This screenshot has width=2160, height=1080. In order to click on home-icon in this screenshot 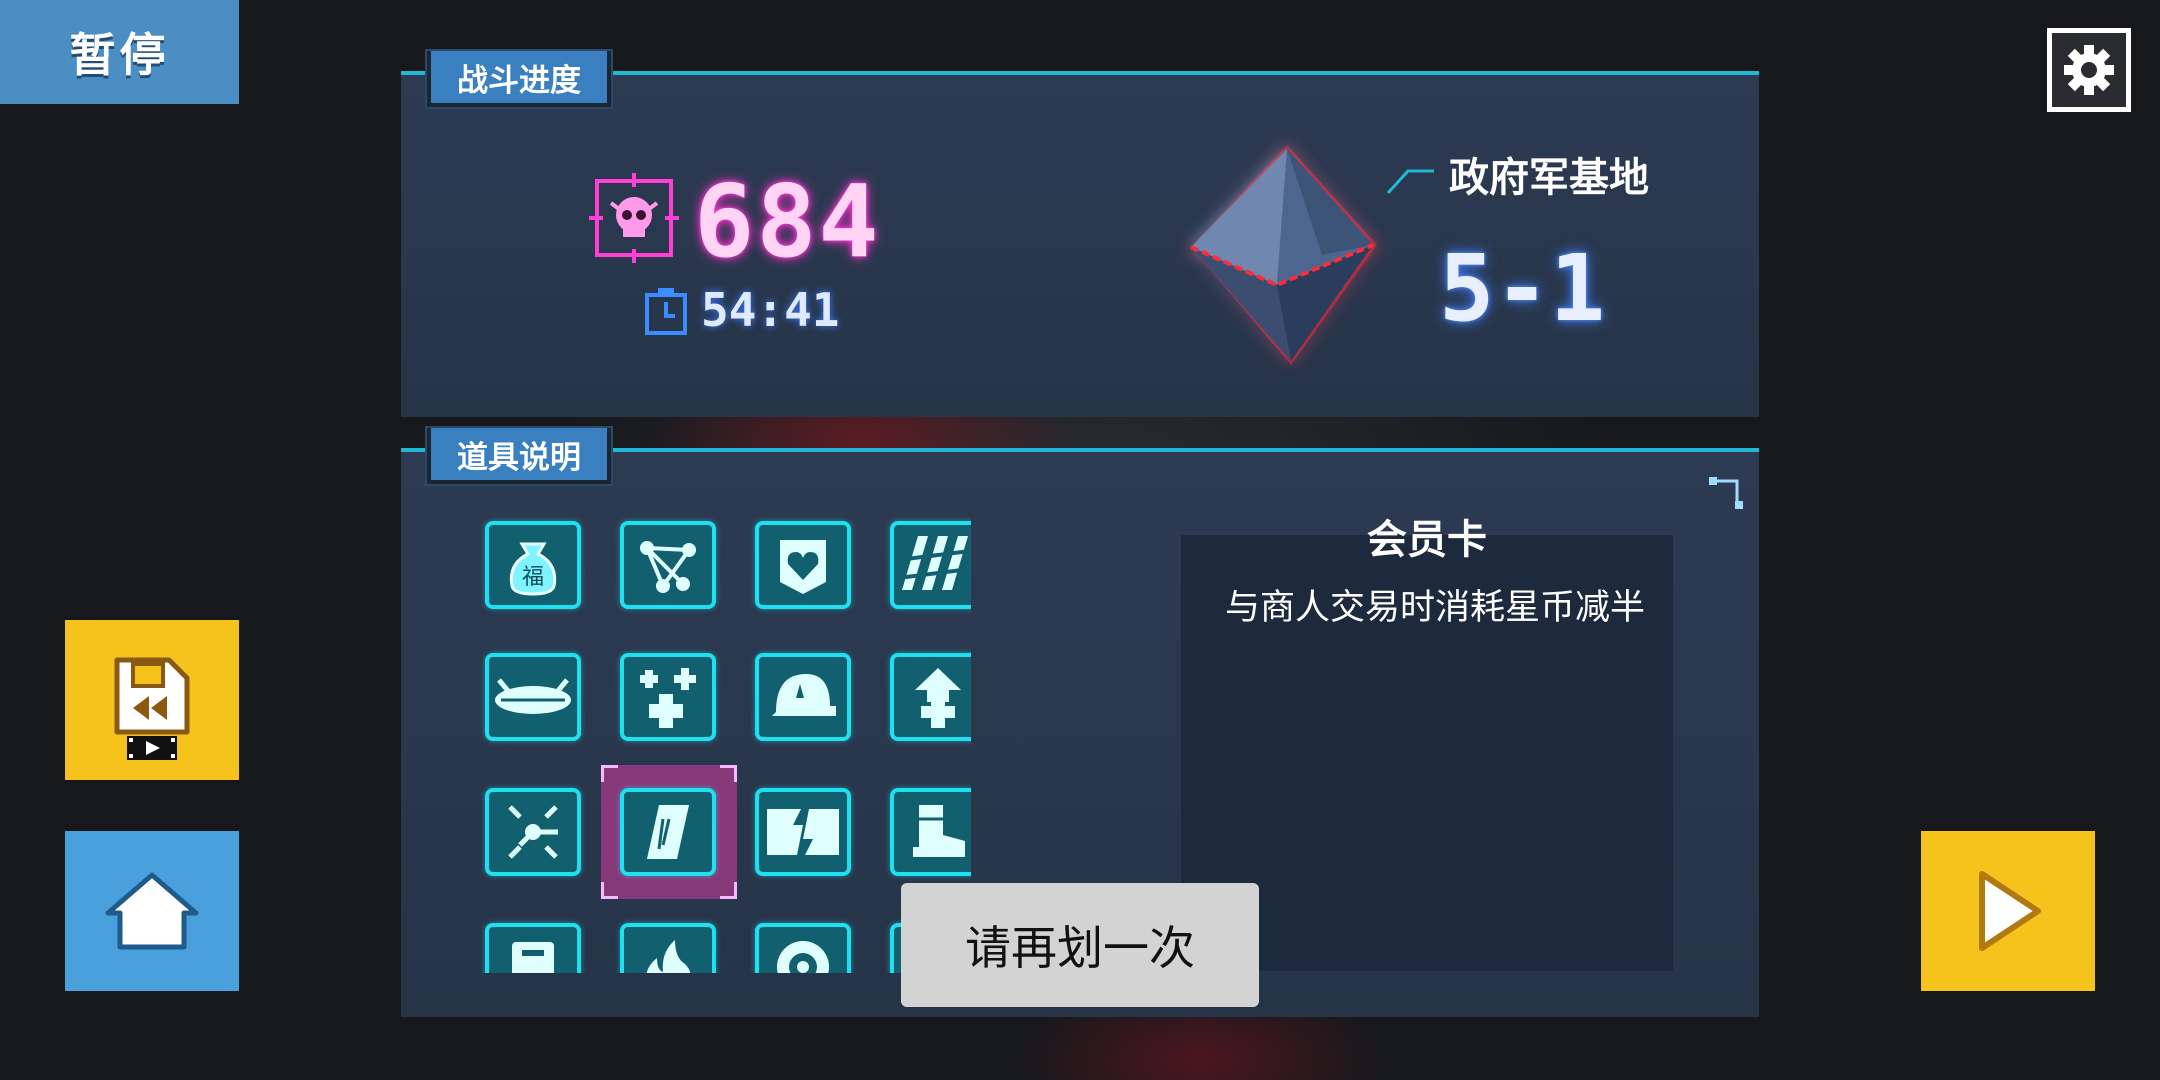, I will do `click(152, 911)`.